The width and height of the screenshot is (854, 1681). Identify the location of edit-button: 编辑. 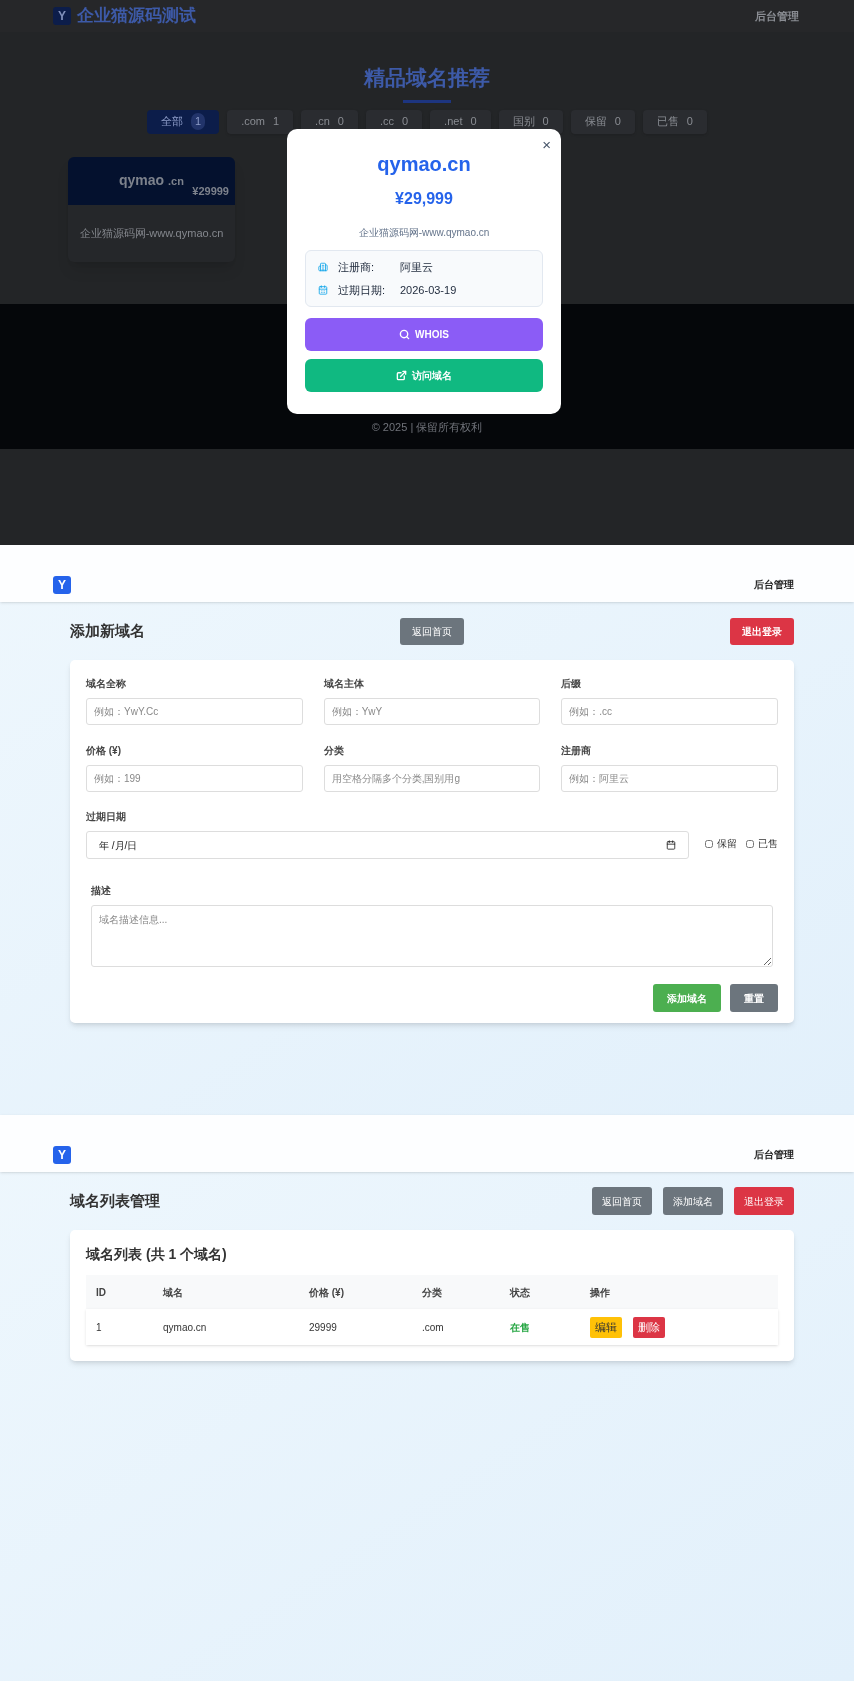
(606, 1327).